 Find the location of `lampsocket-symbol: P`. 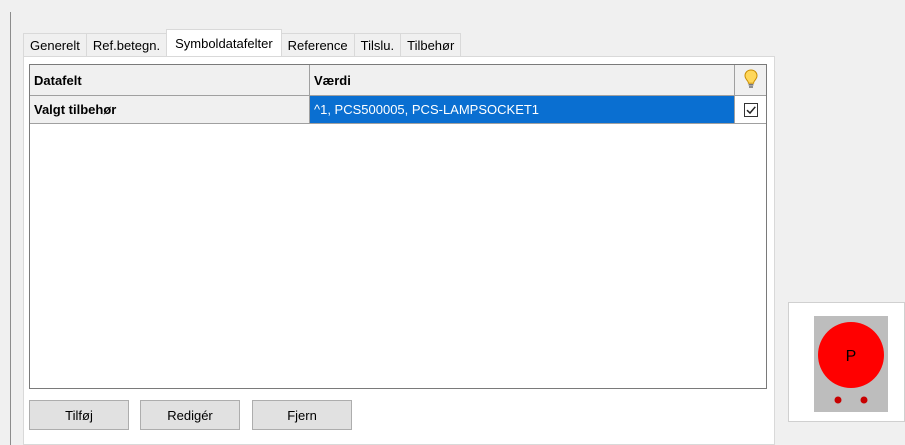

lampsocket-symbol: P is located at coordinates (851, 363).